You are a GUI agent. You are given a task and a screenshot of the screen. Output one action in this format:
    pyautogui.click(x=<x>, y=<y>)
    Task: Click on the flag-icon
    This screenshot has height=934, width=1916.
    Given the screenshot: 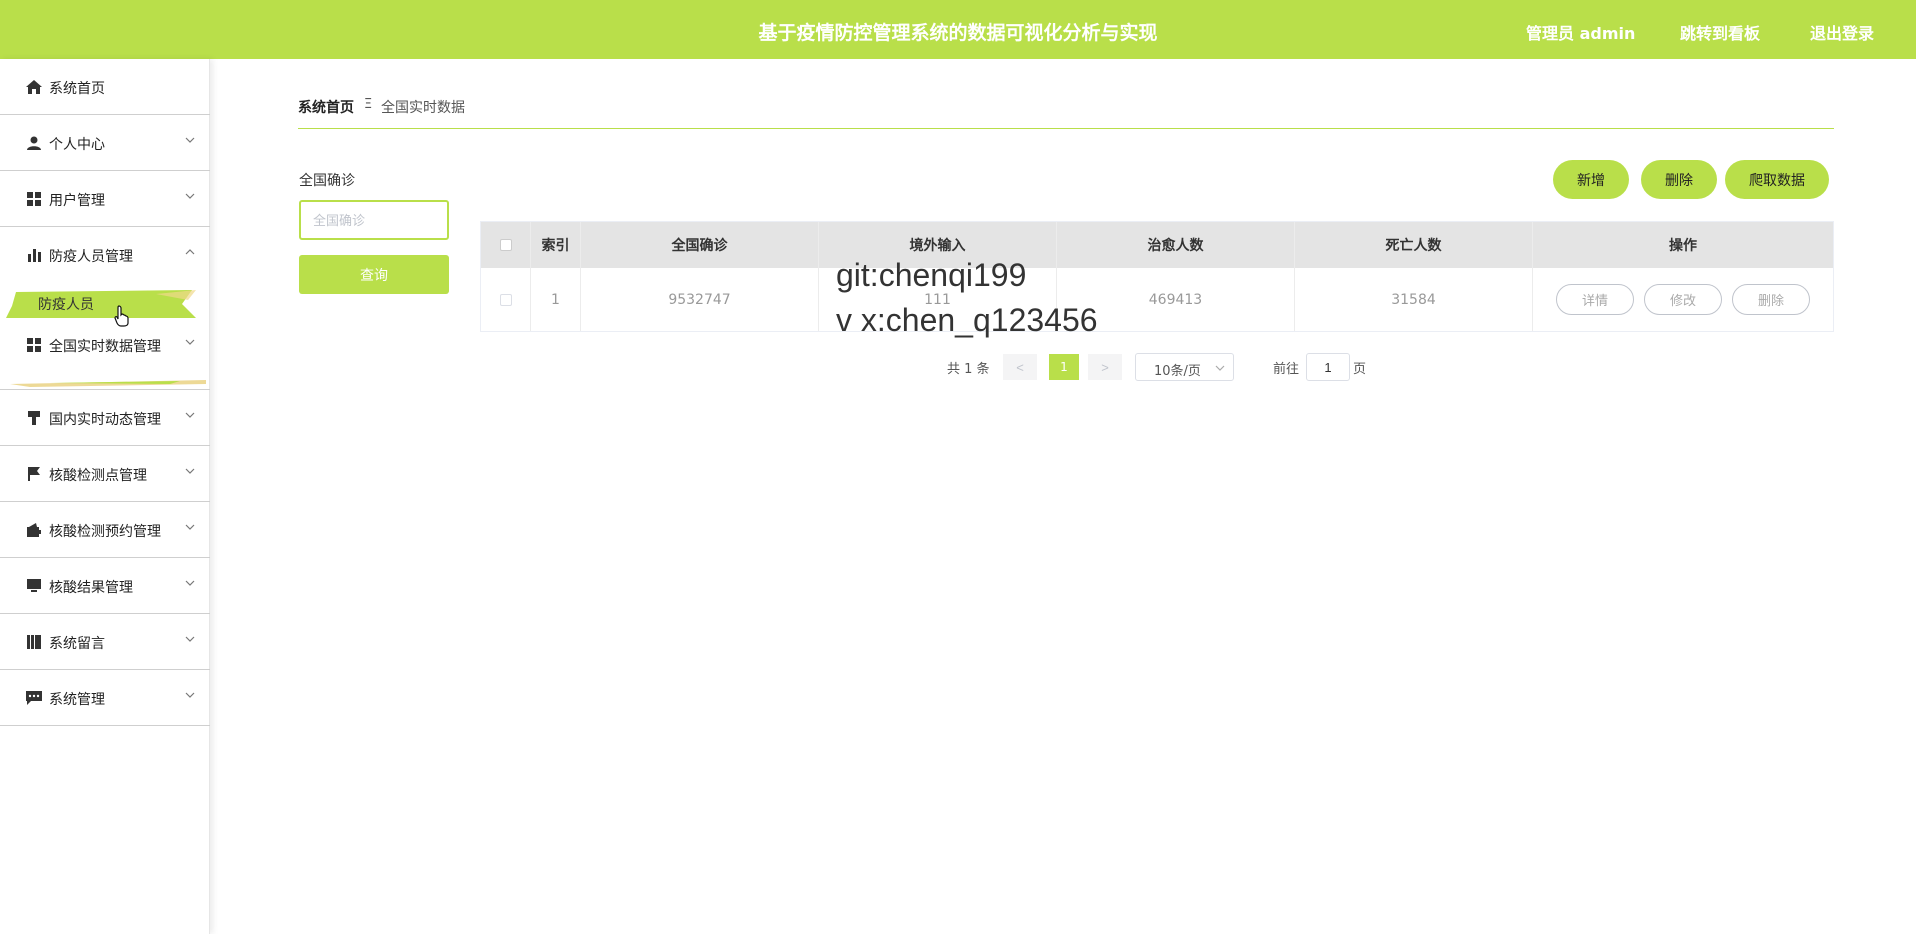 What is the action you would take?
    pyautogui.click(x=34, y=474)
    